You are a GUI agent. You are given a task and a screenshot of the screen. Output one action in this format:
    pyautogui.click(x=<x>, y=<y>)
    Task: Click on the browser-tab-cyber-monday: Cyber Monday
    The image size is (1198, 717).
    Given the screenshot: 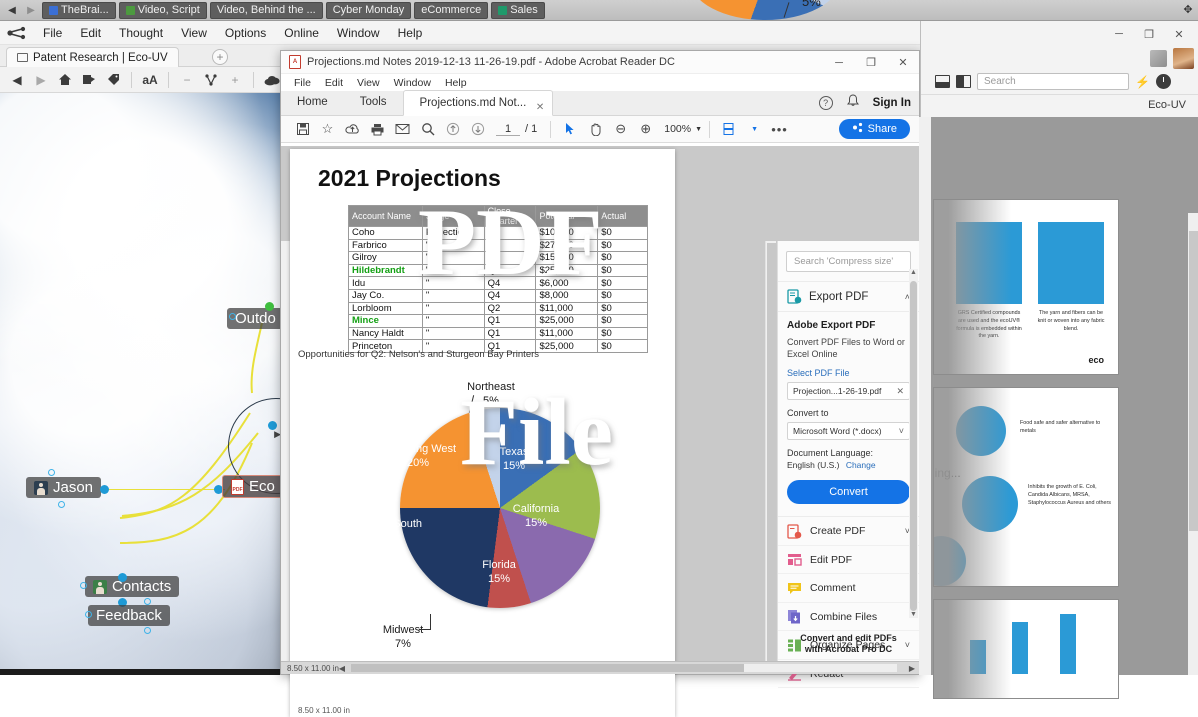 What is the action you would take?
    pyautogui.click(x=368, y=10)
    